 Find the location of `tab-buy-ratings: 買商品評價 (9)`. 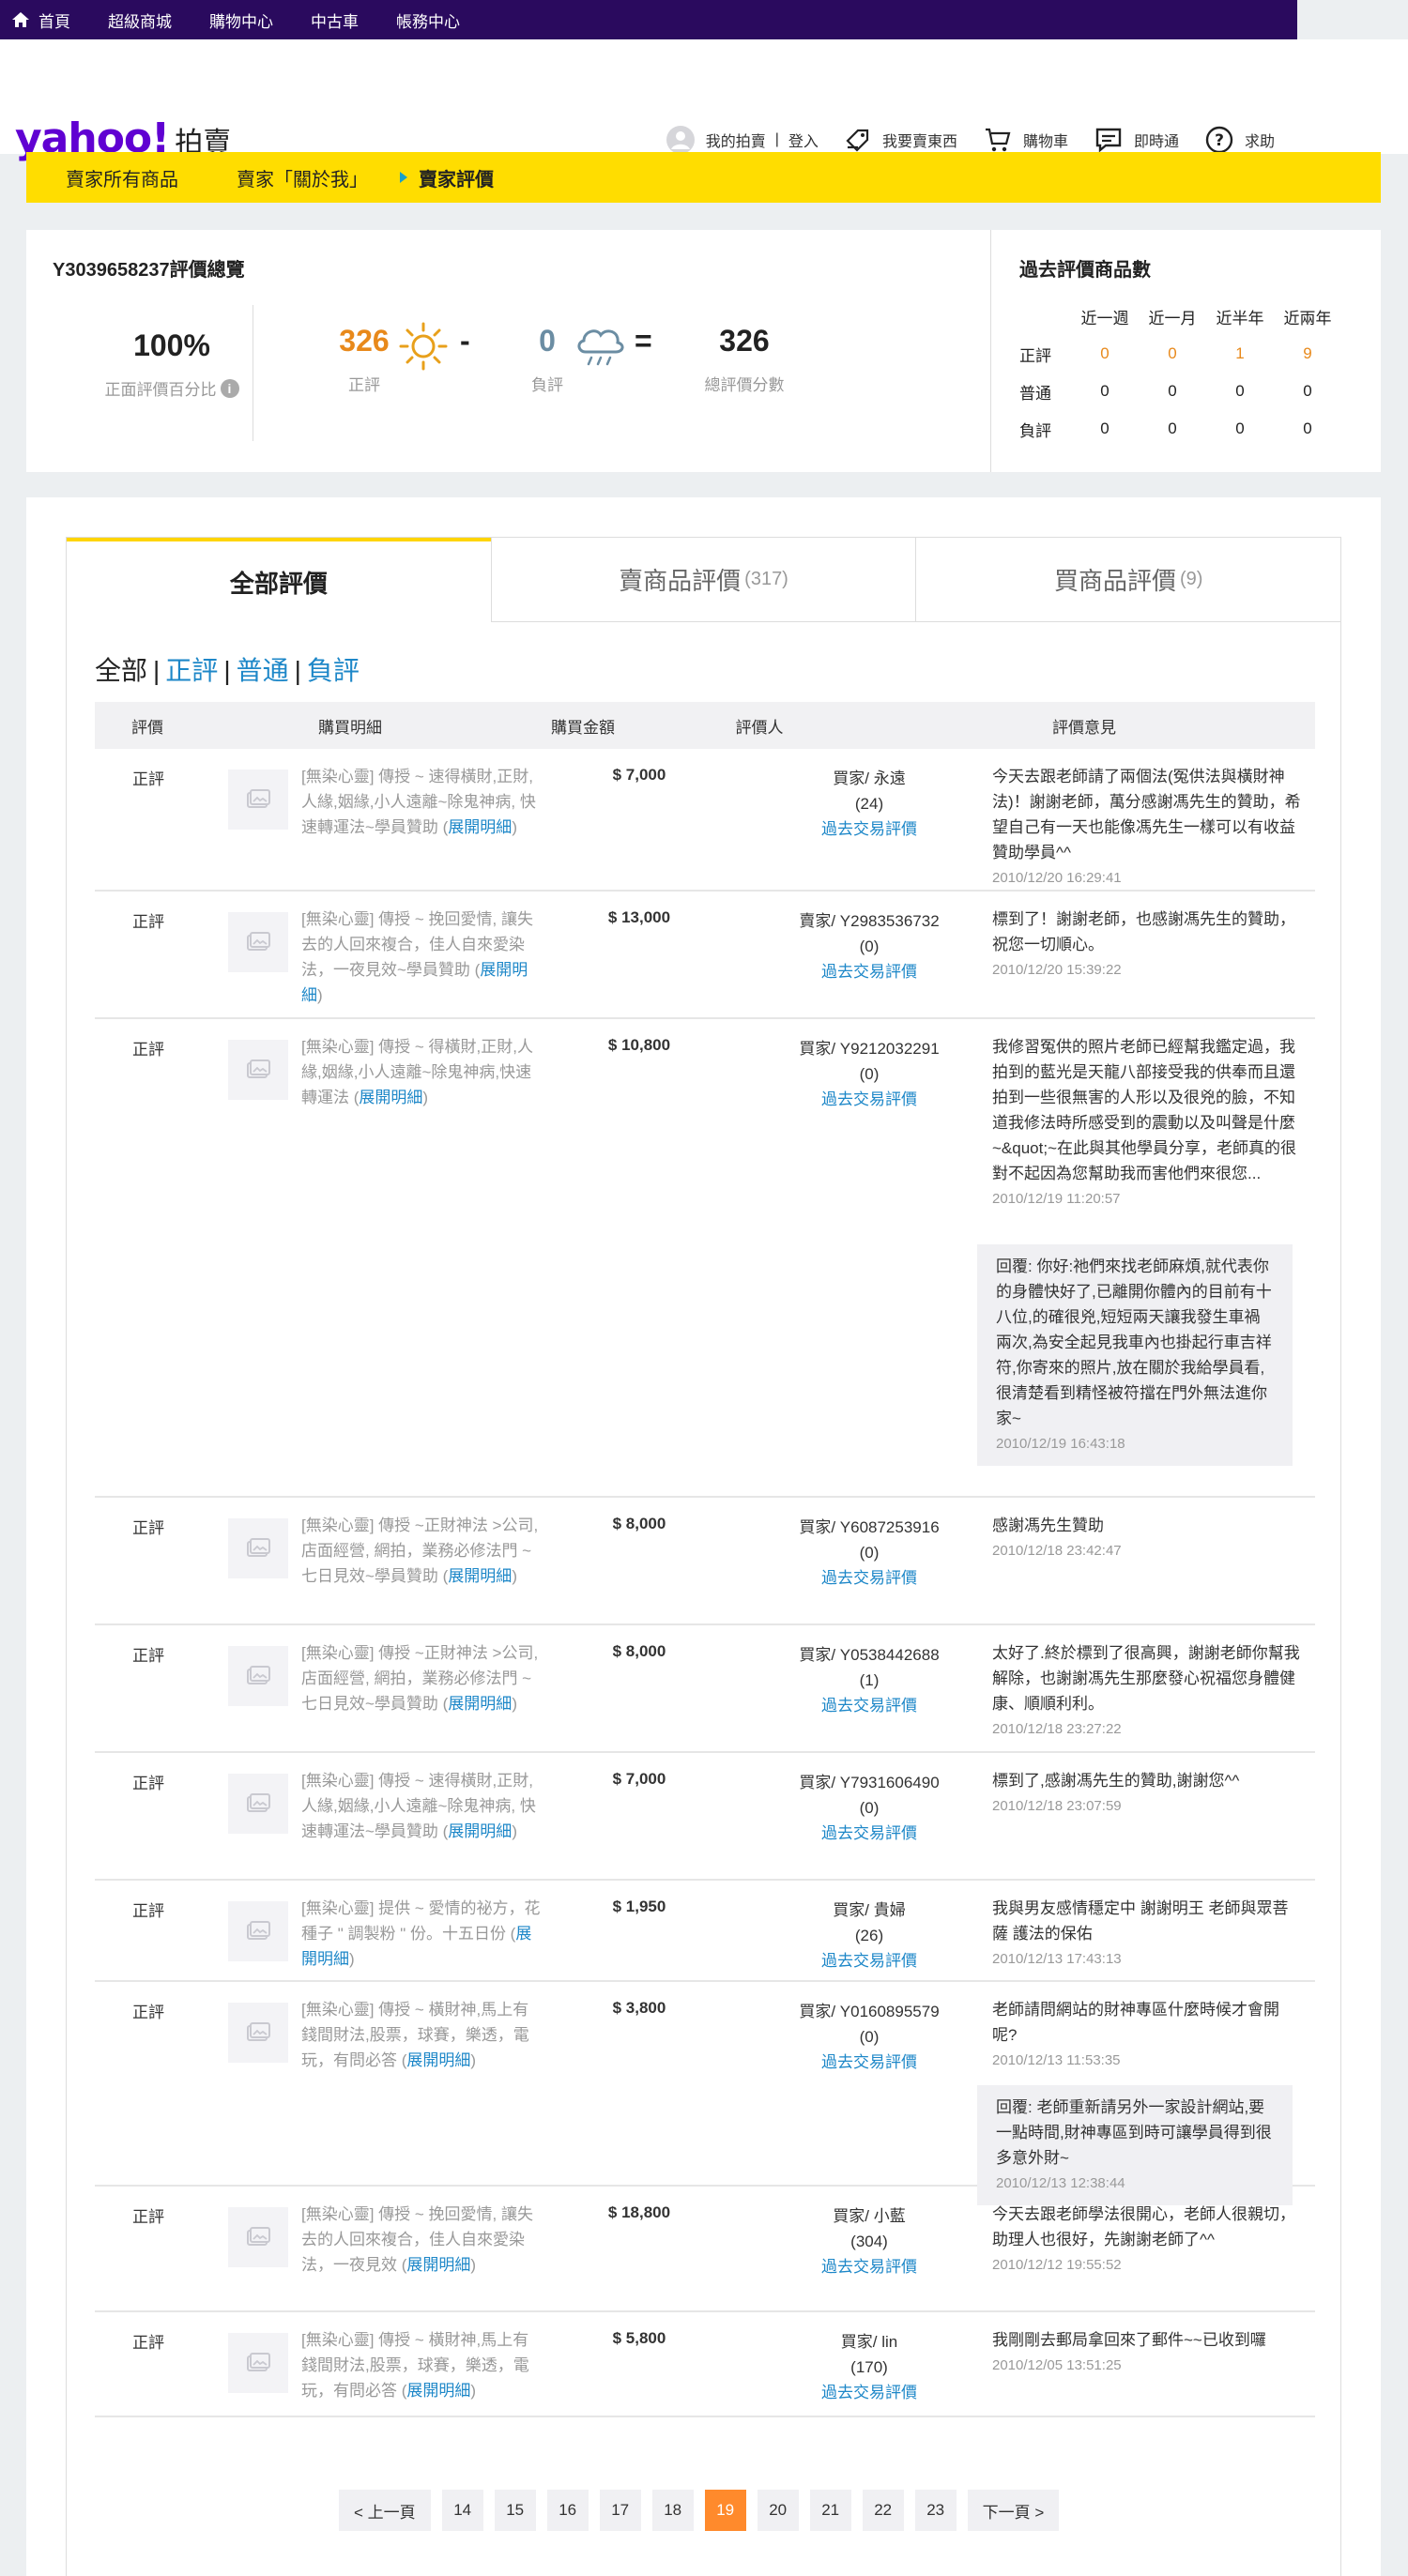

tab-buy-ratings: 買商品評價 (9) is located at coordinates (1128, 580).